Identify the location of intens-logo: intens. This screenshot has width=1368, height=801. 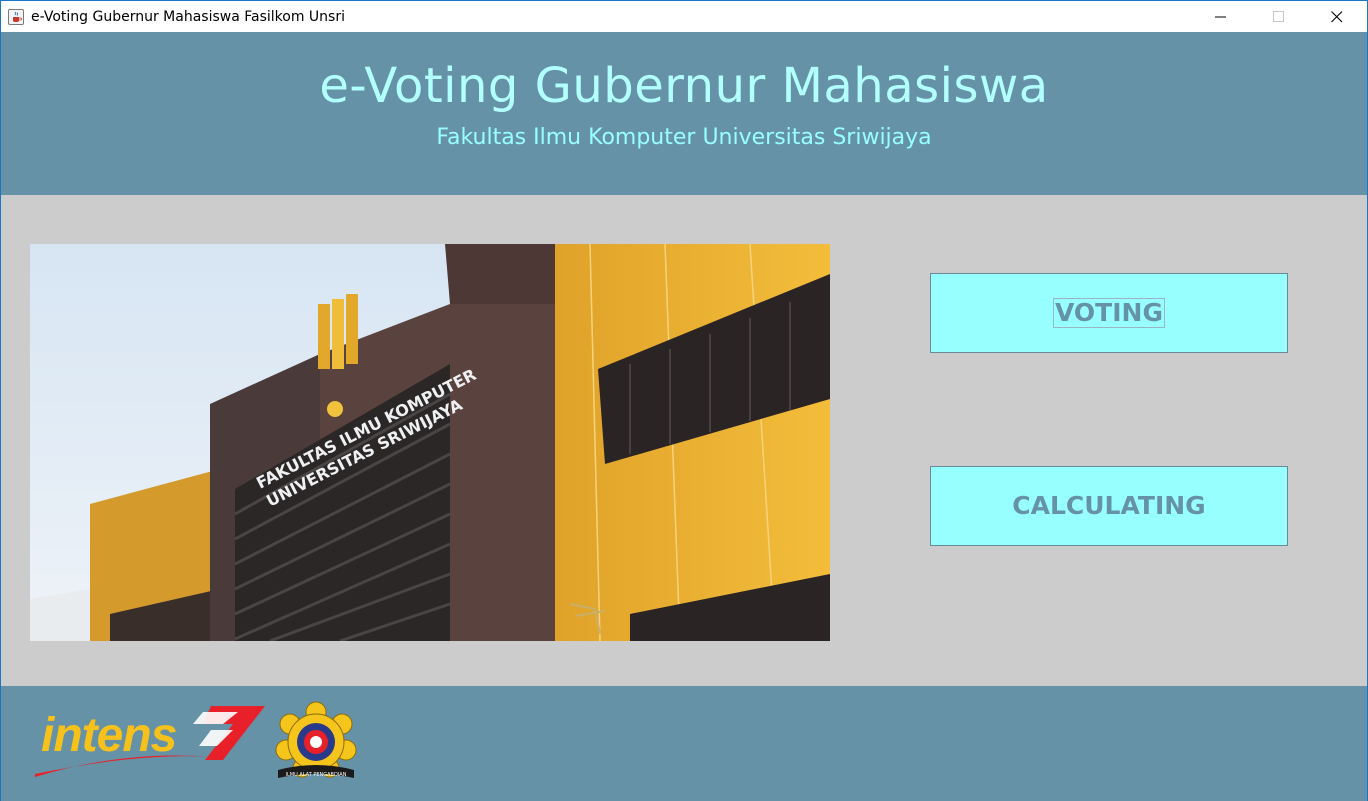
(150, 742).